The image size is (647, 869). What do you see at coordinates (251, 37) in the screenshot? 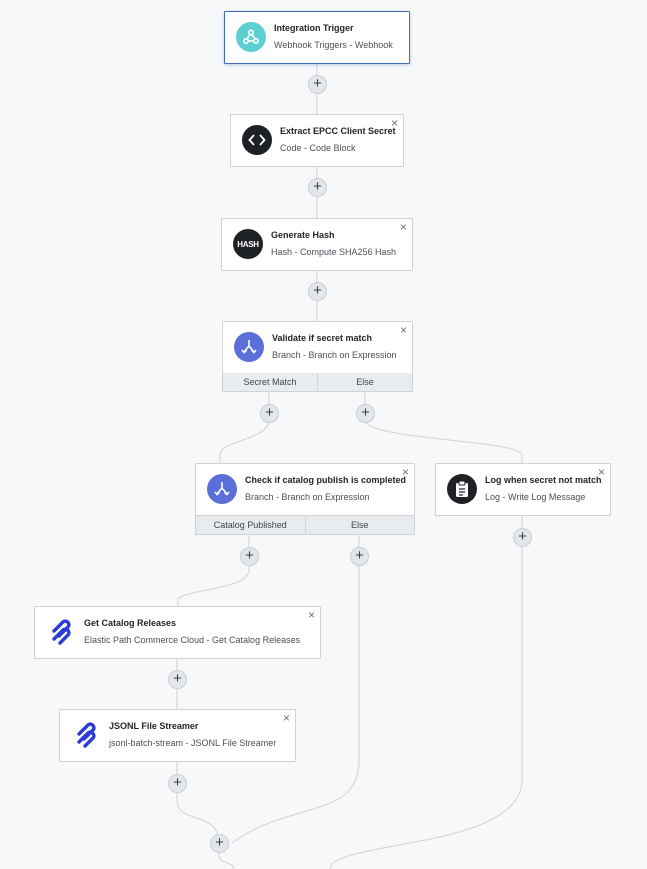
I see `webhook-icon` at bounding box center [251, 37].